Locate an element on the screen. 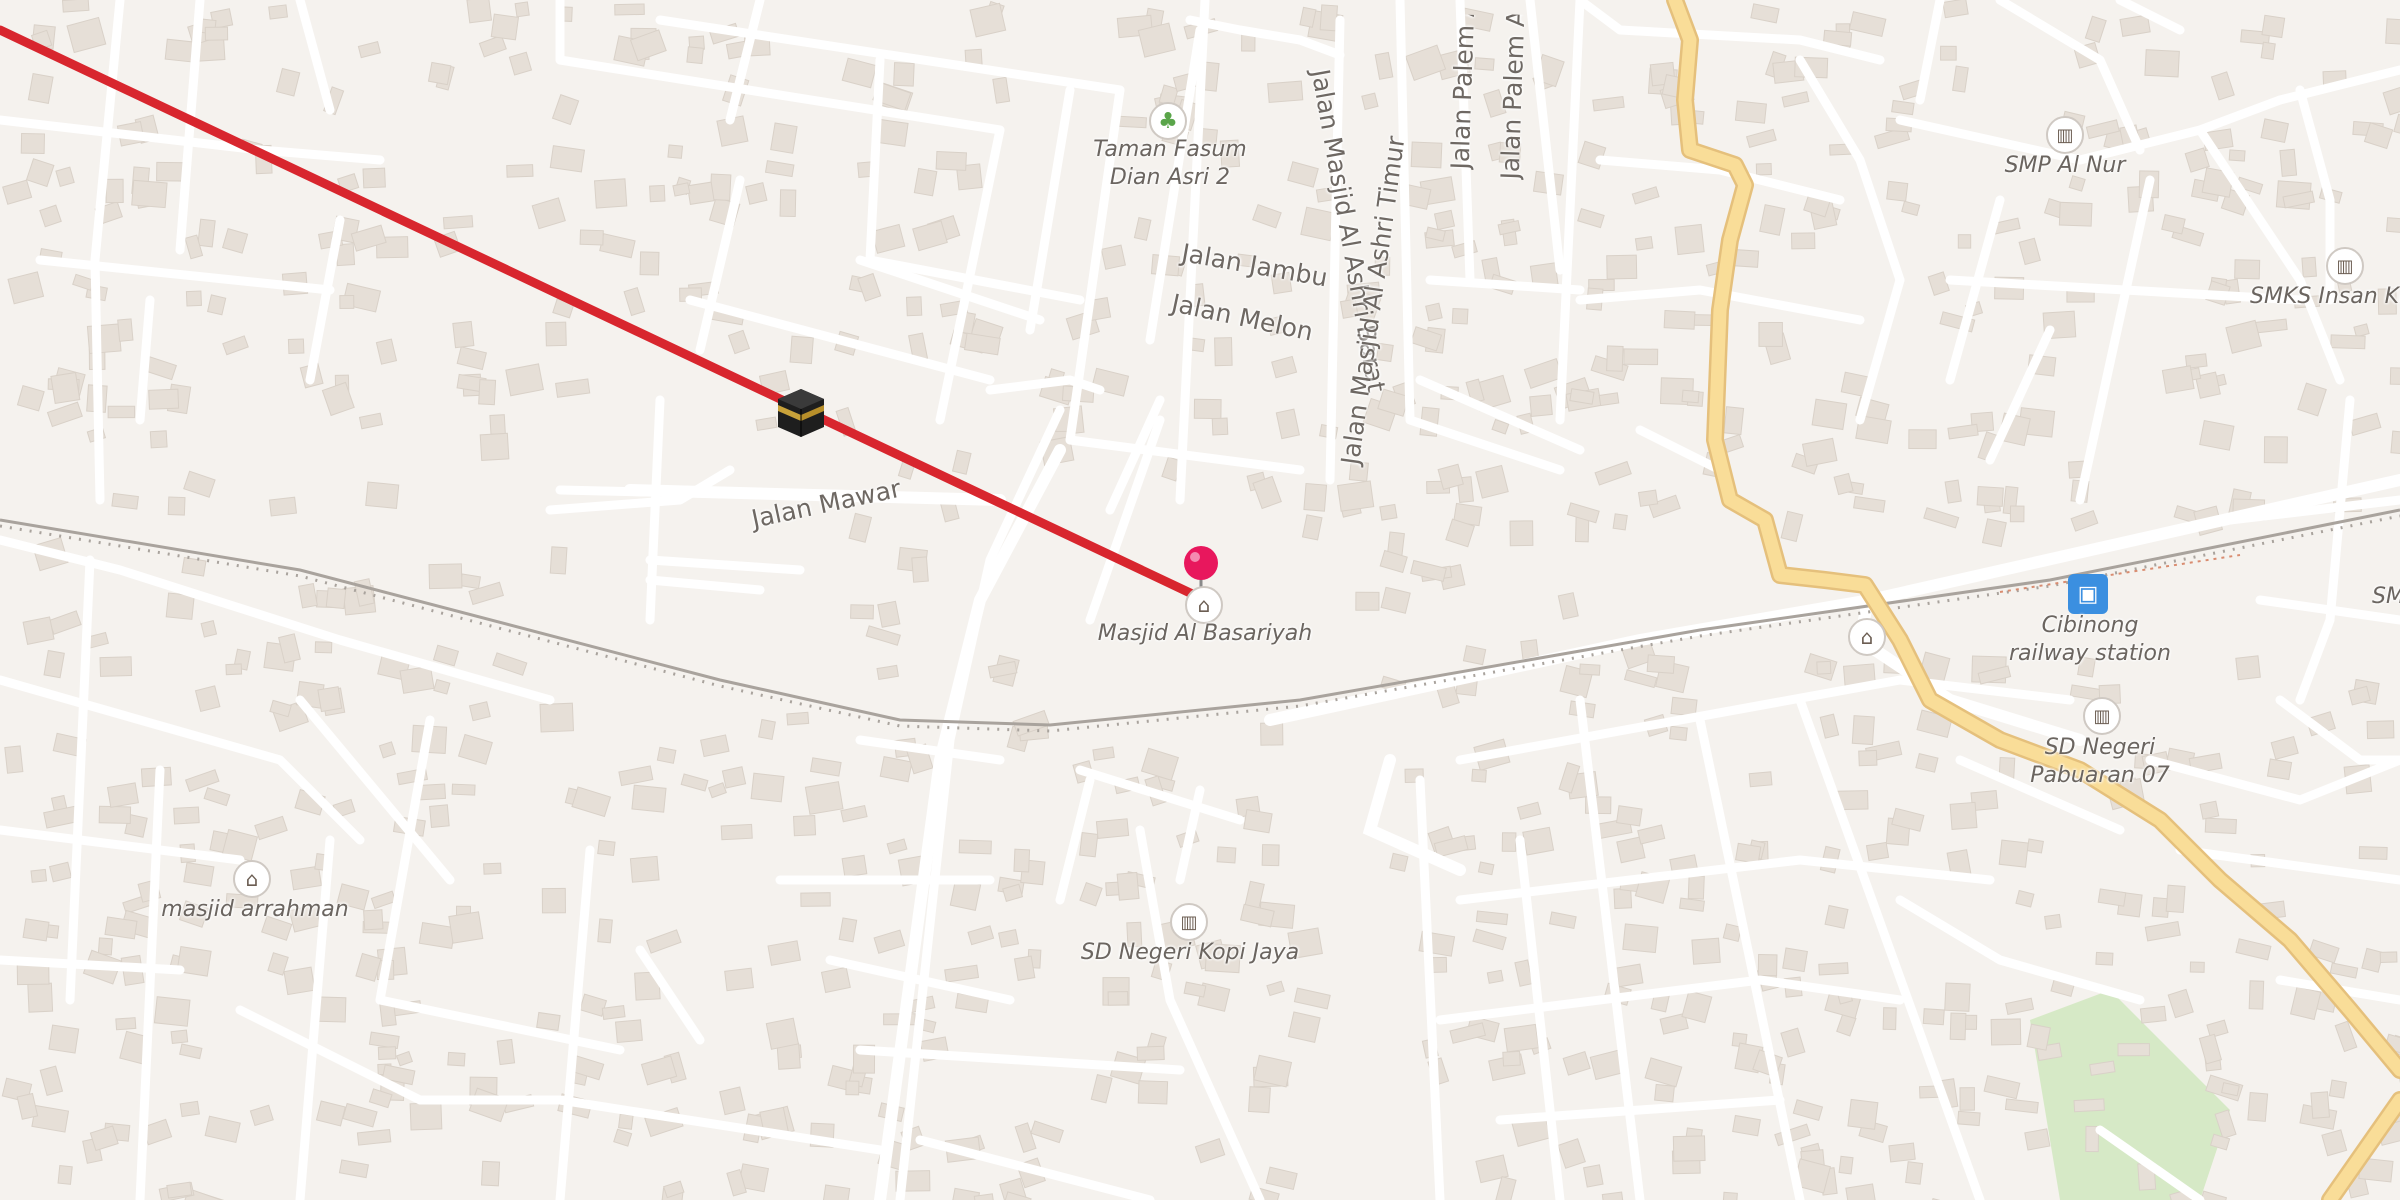  kaaba-icon is located at coordinates (801, 412).